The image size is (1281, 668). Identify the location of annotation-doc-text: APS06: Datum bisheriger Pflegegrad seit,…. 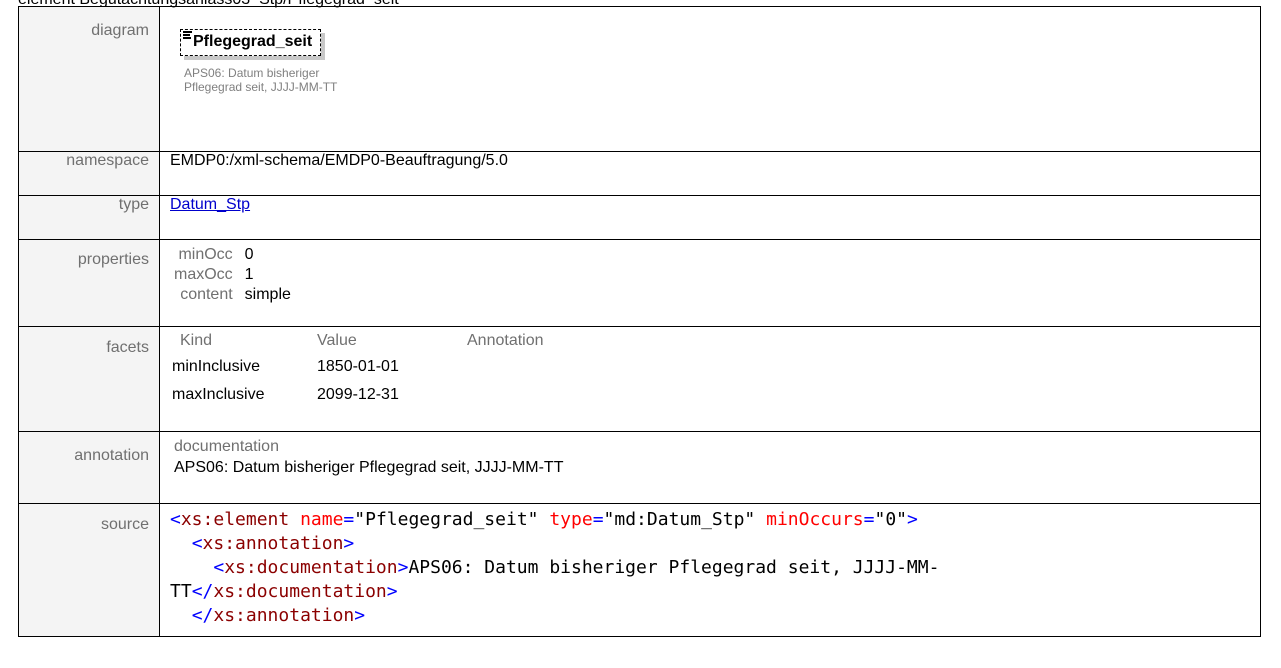
(369, 467).